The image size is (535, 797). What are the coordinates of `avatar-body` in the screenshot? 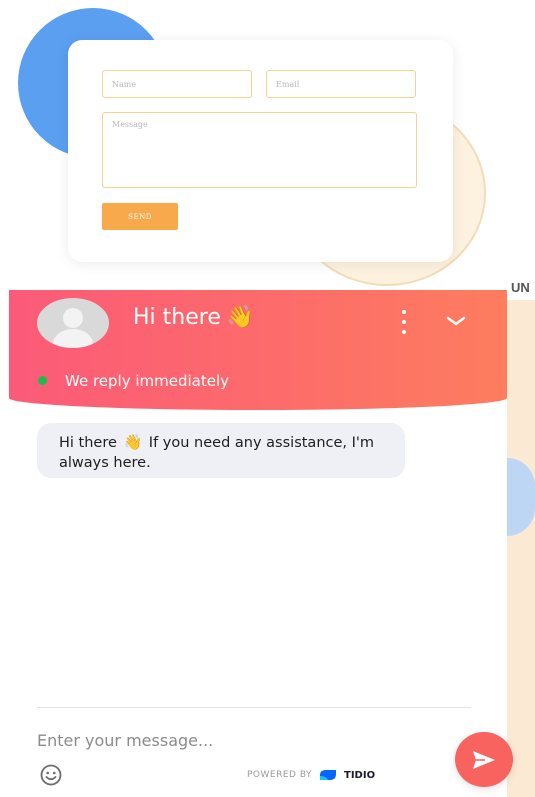 It's located at (73, 338).